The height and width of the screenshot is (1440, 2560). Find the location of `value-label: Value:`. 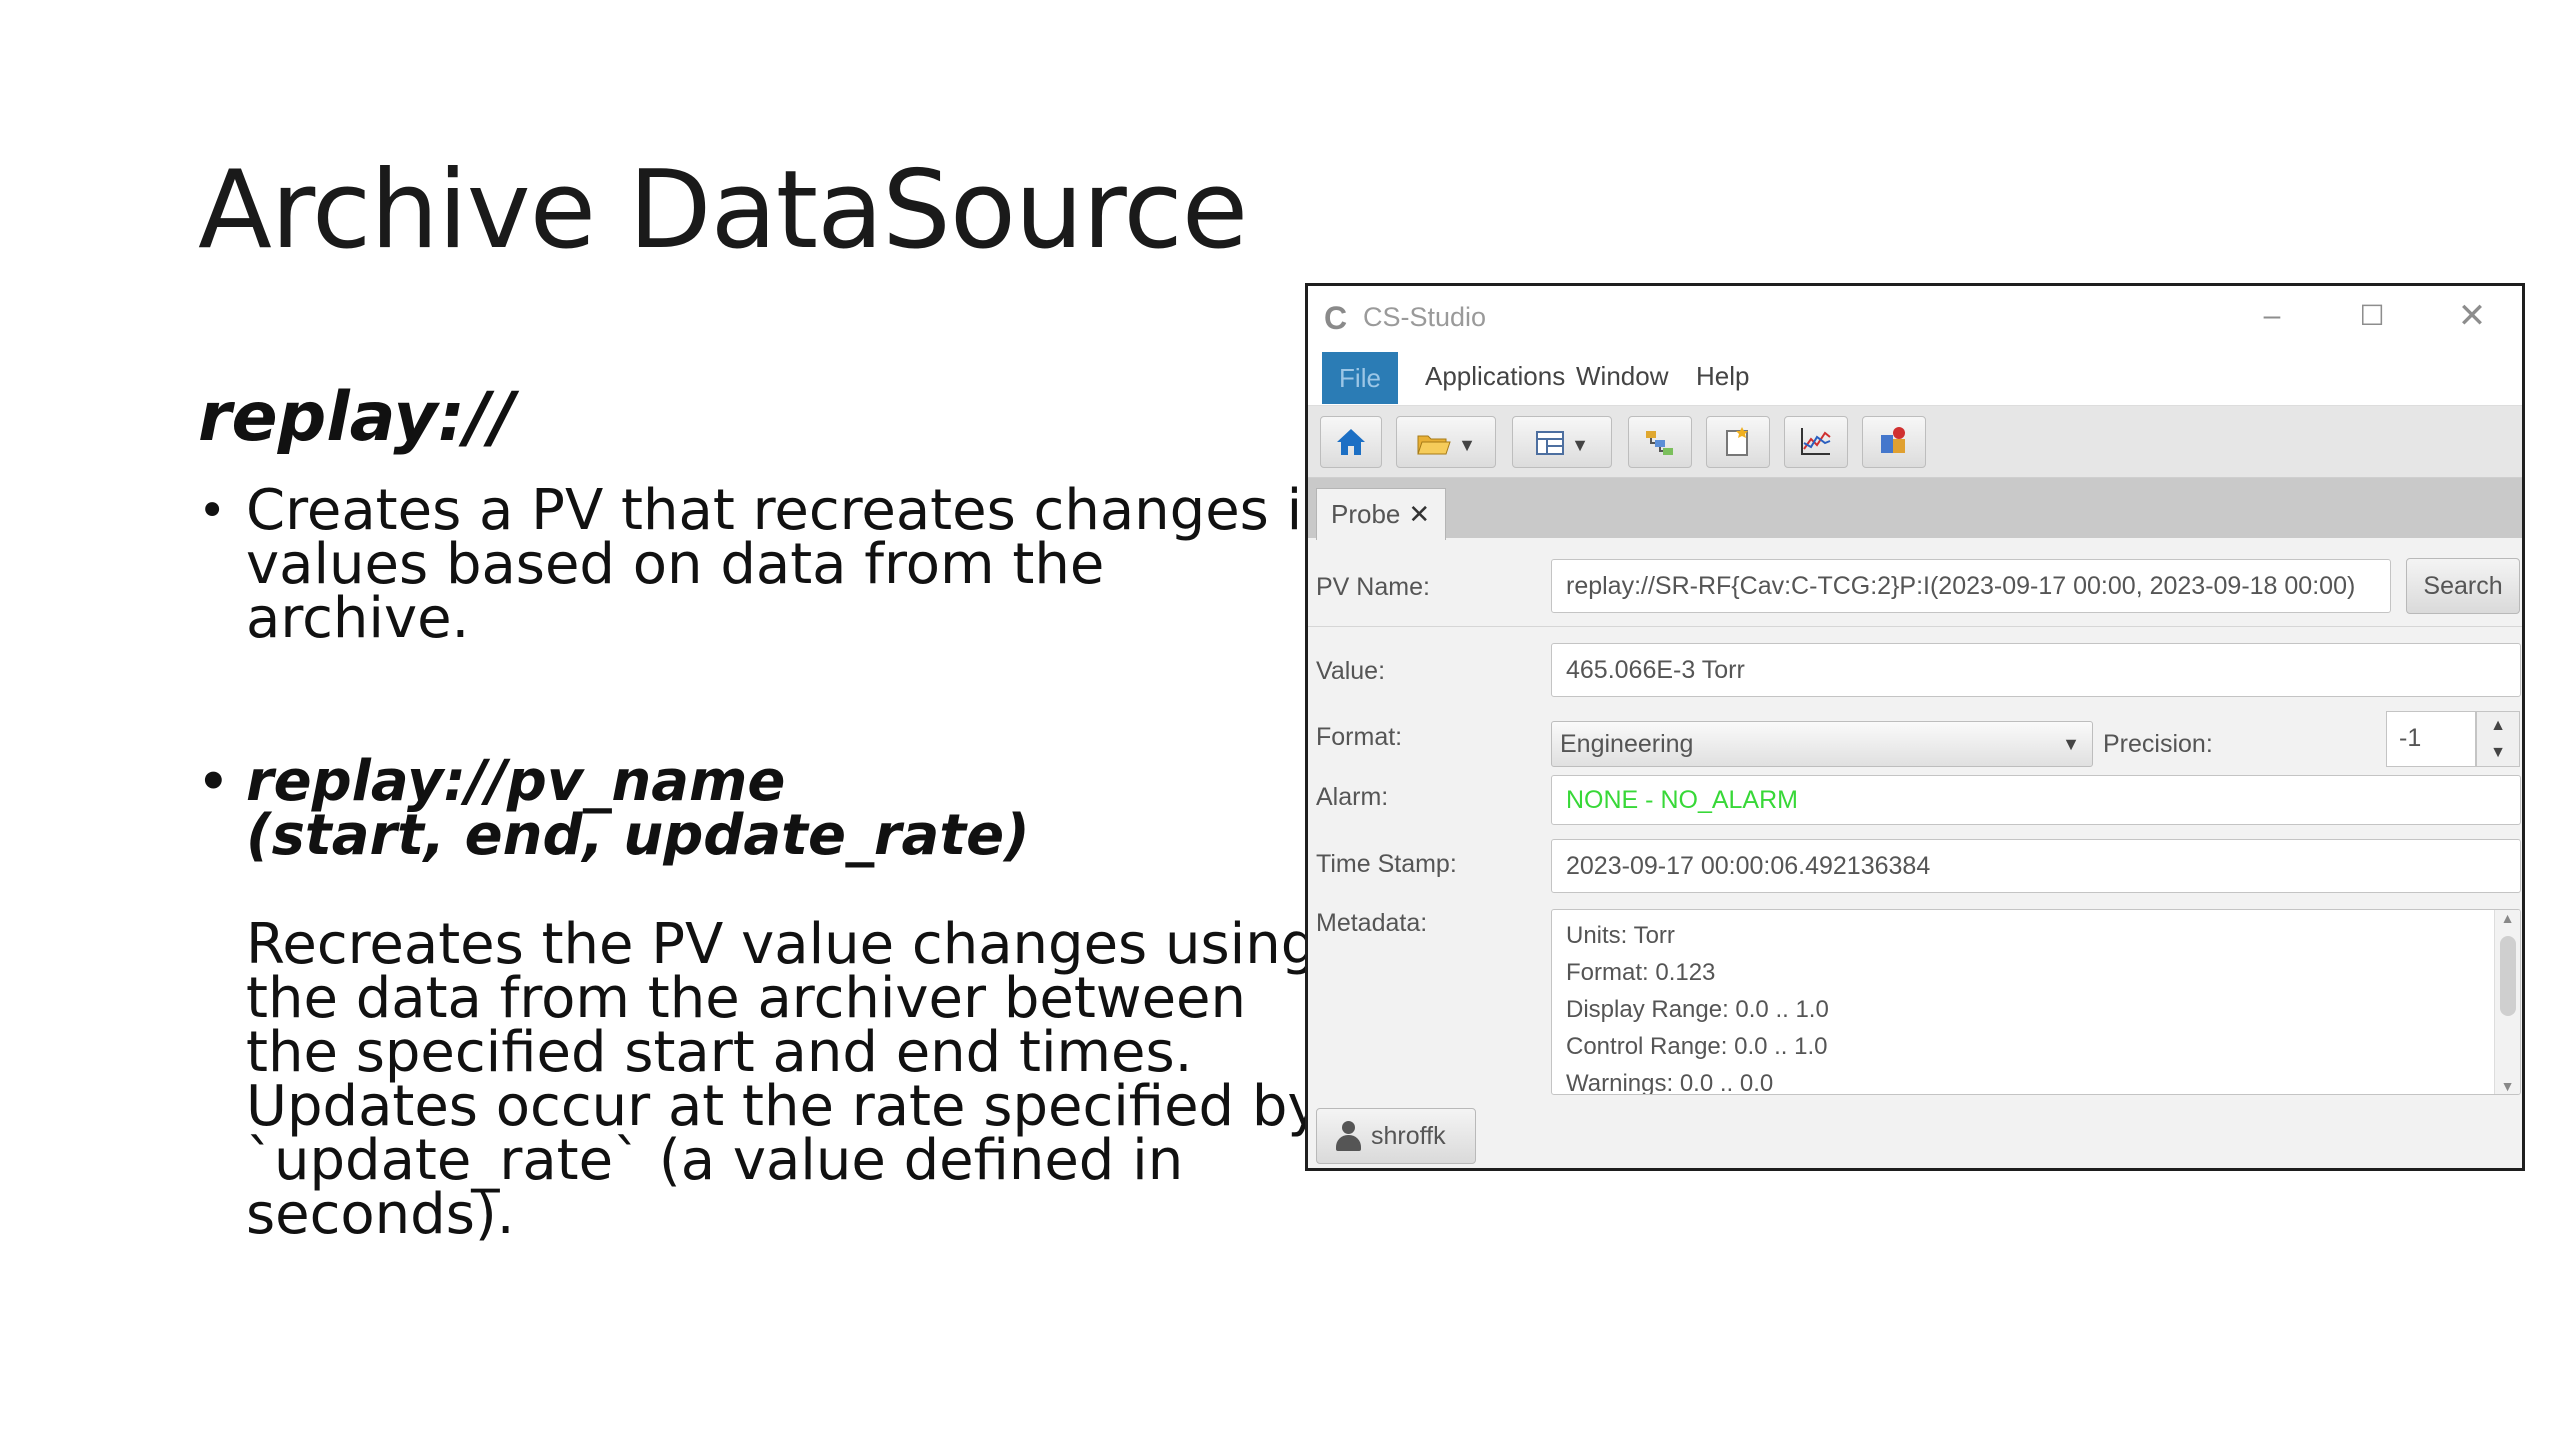

value-label: Value: is located at coordinates (1351, 671).